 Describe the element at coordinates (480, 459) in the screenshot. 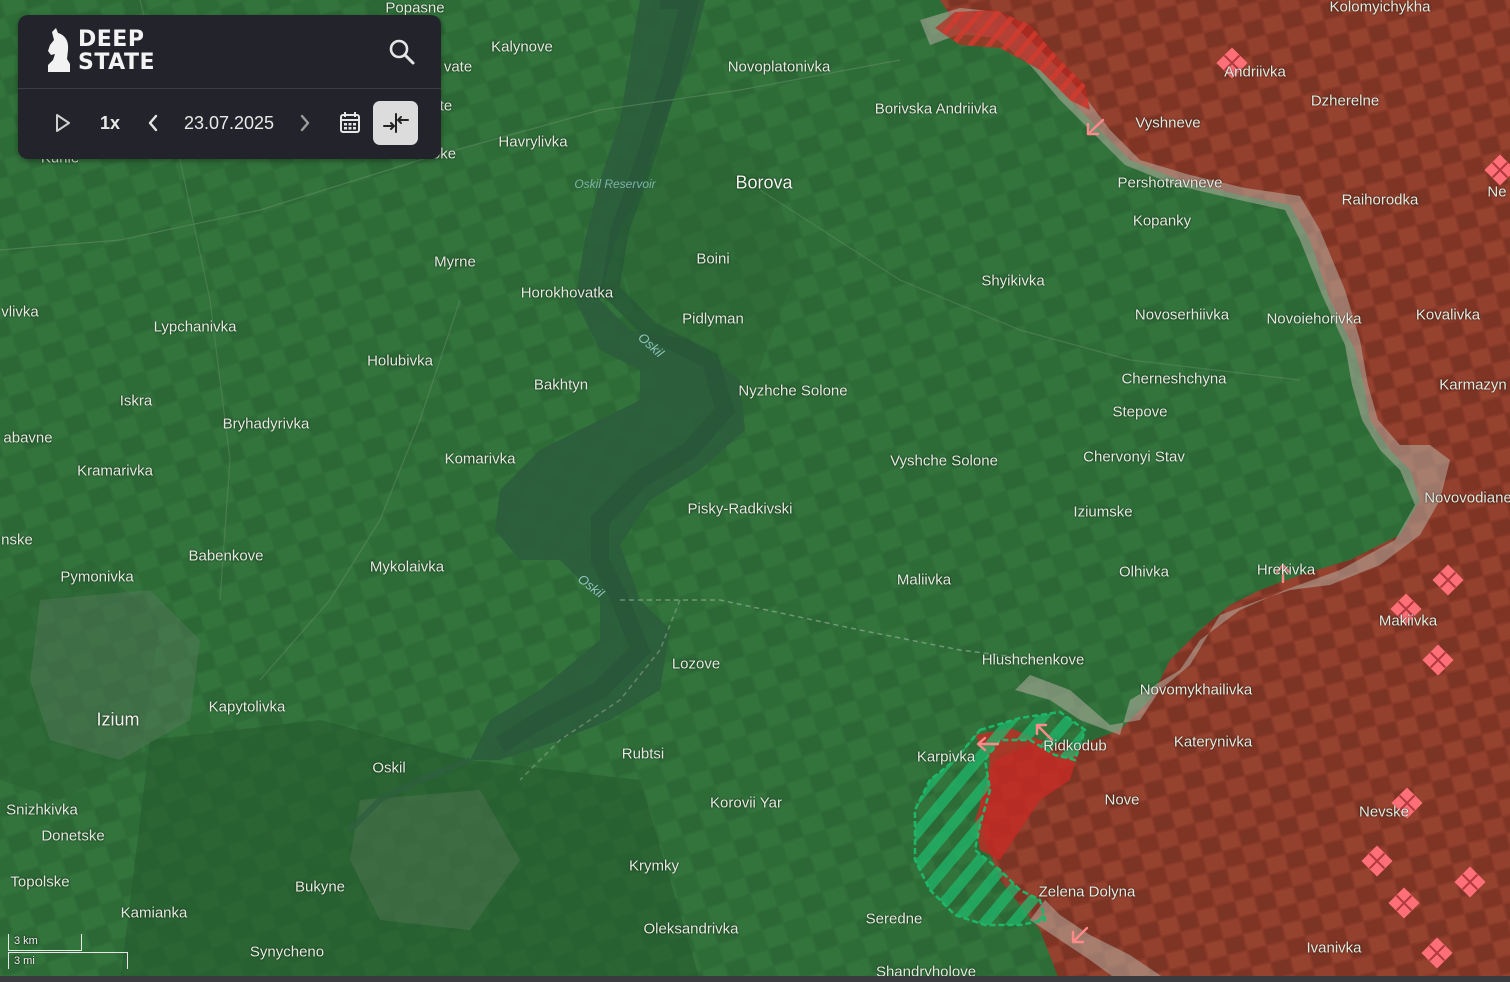

I see `place-label: Komarivka` at that location.